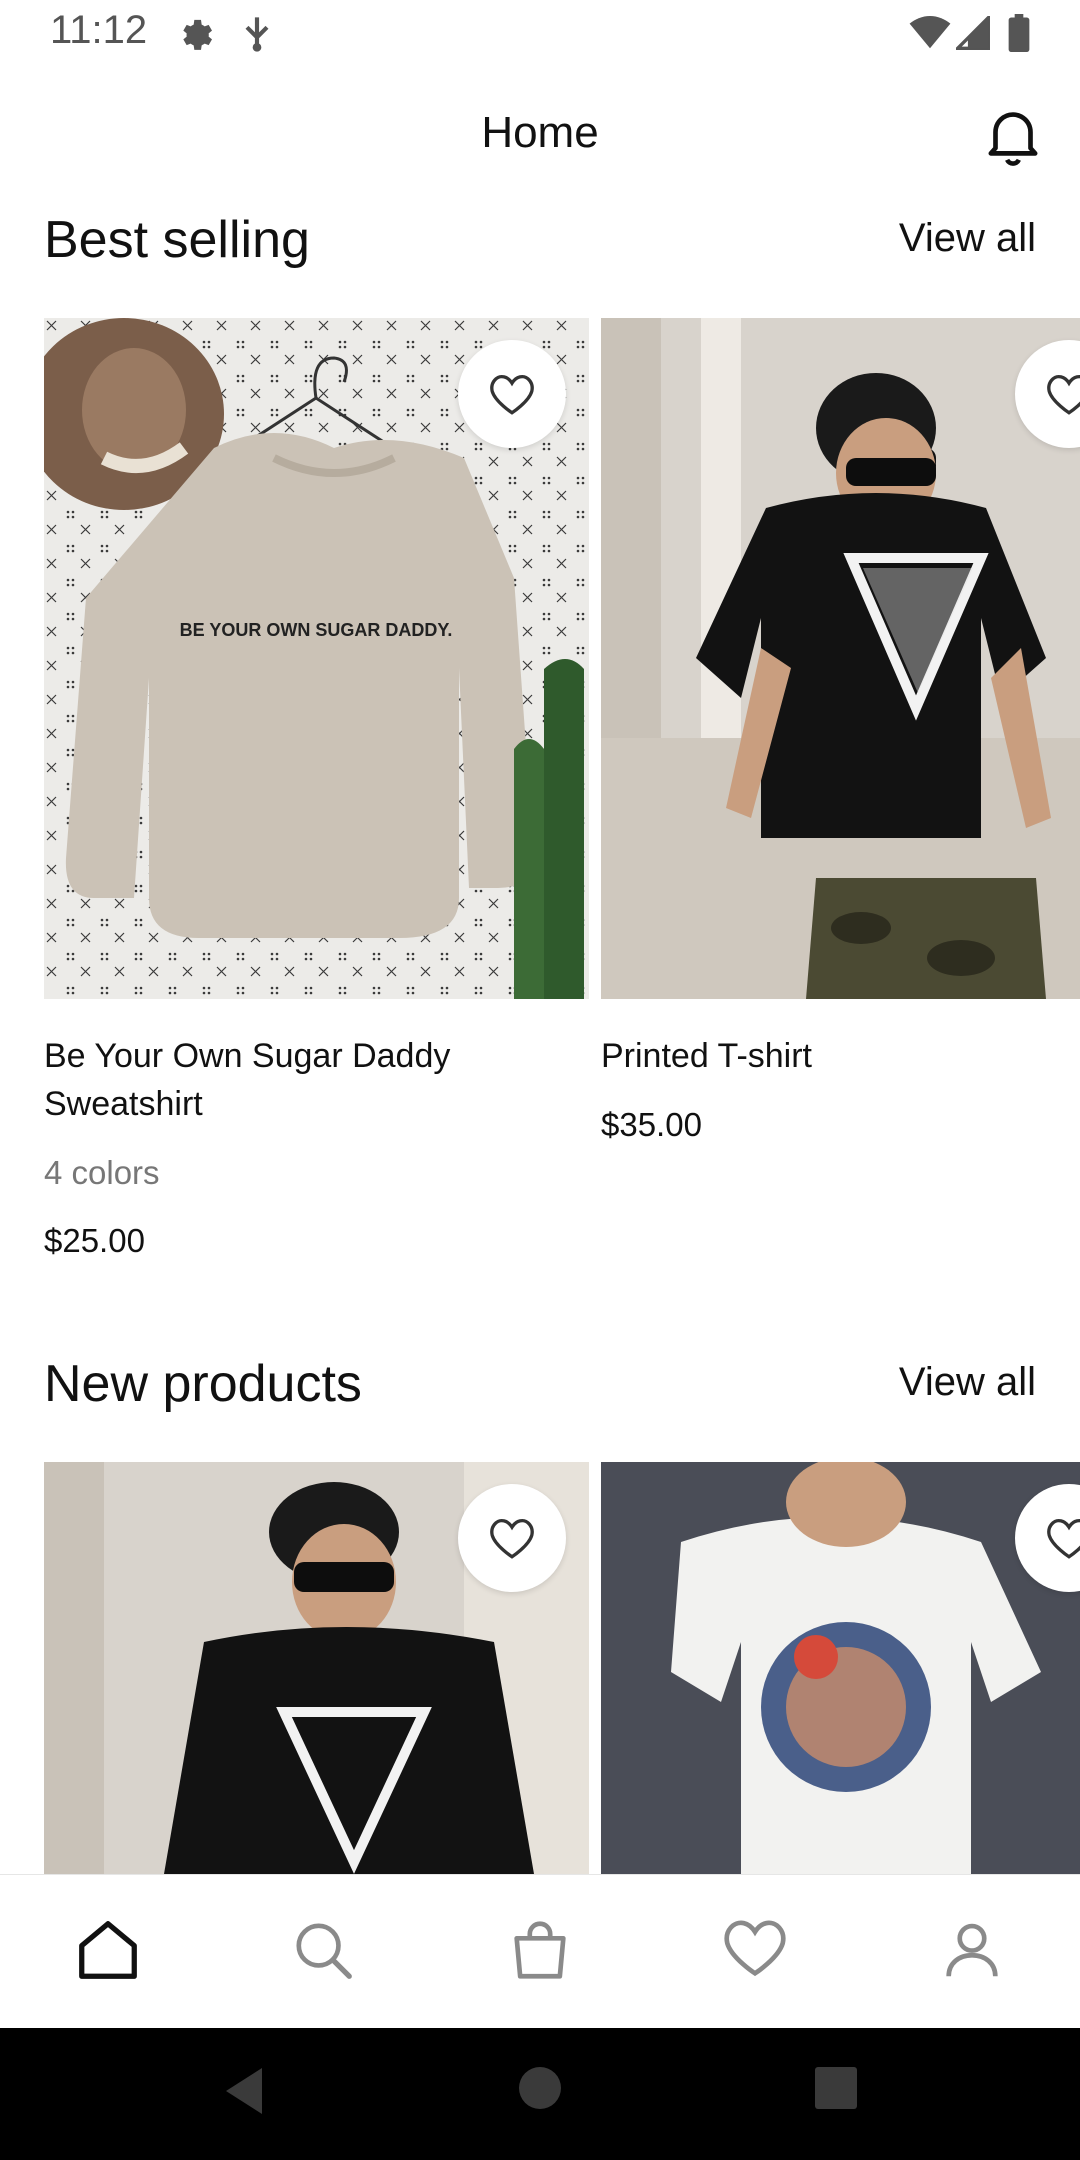  I want to click on system-navigation-bar, so click(540, 2094).